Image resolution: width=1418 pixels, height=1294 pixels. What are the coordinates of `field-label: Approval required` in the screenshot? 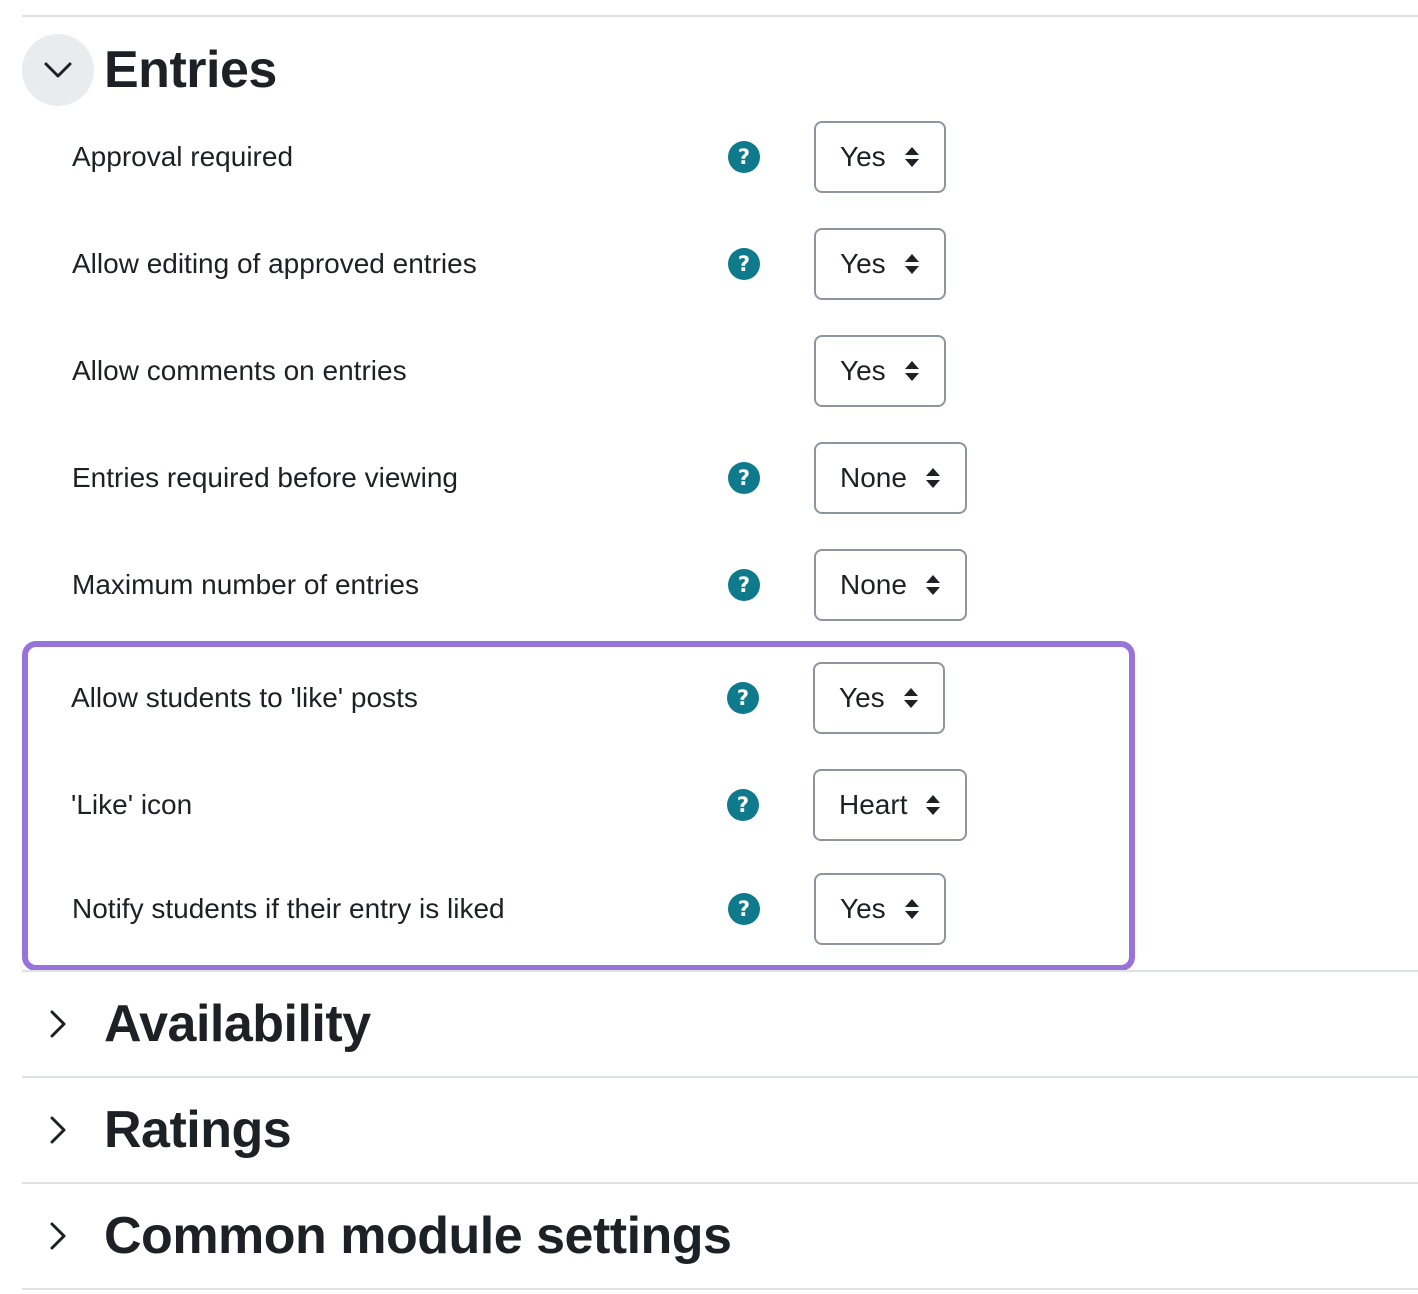 It's located at (183, 156).